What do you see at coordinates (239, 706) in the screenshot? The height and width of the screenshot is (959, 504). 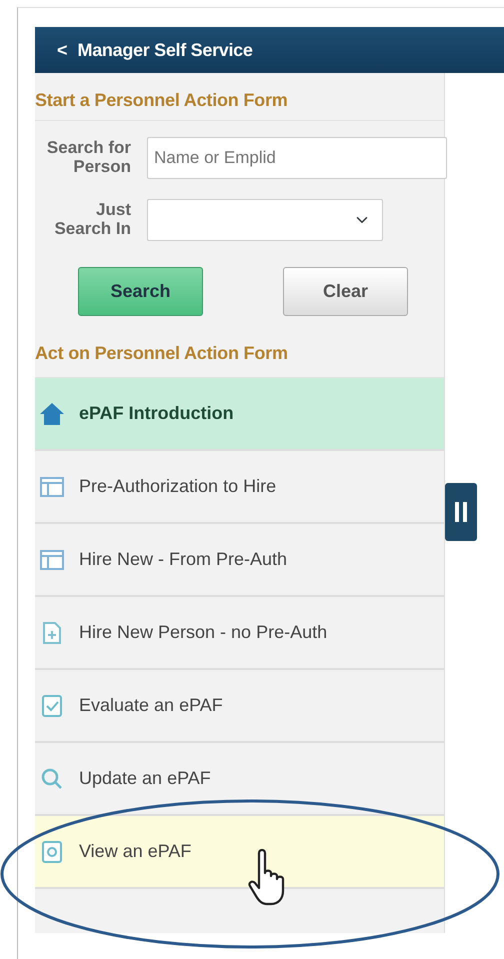 I see `menu-item: Evaluate an ePAF` at bounding box center [239, 706].